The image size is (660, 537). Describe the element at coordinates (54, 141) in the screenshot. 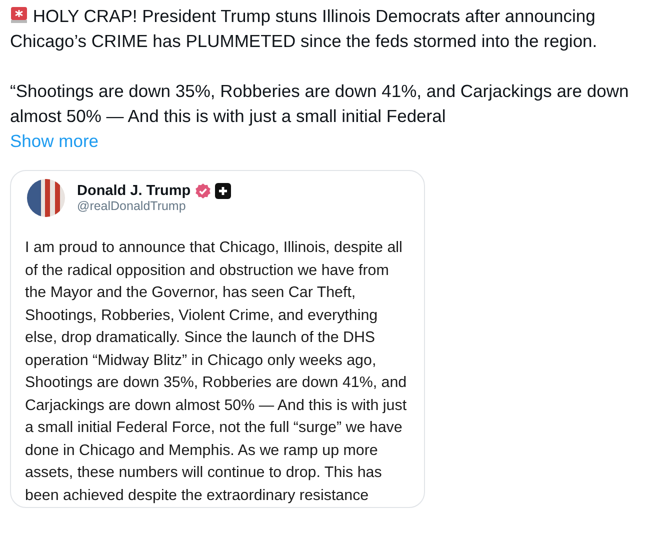

I see `show-more-link: Show more` at that location.